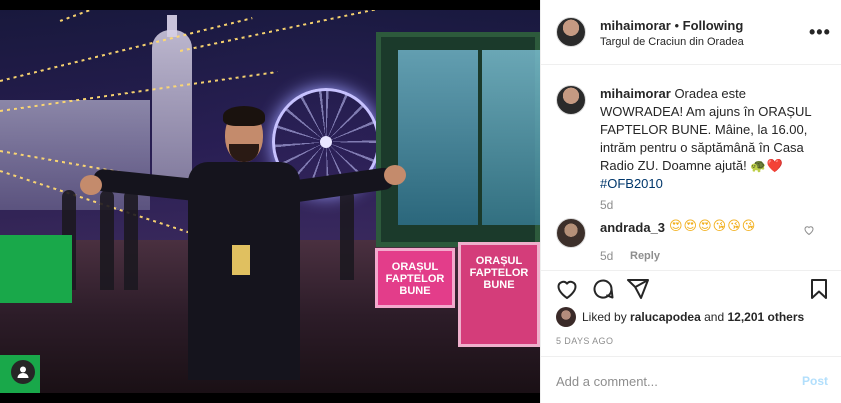 This screenshot has width=841, height=403. I want to click on post-button: Post, so click(815, 381).